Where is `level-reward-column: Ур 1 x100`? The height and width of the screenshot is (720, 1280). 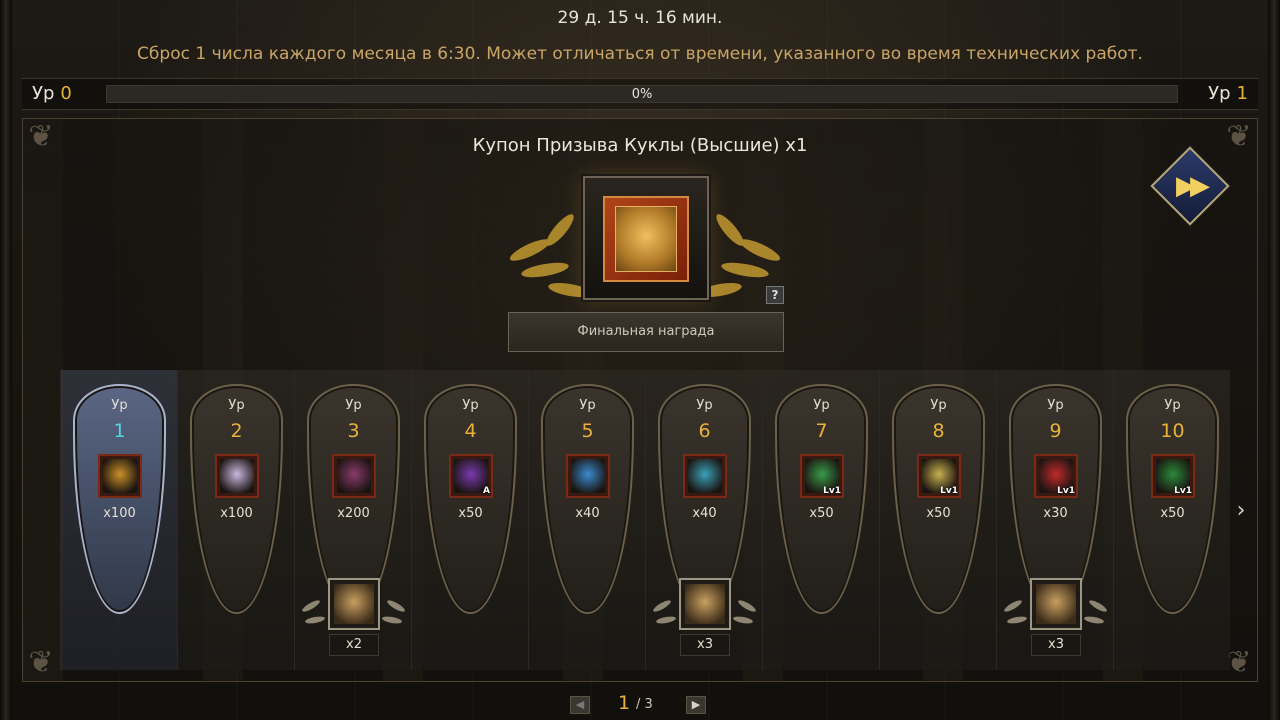
level-reward-column: Ур 1 x100 is located at coordinates (118, 520).